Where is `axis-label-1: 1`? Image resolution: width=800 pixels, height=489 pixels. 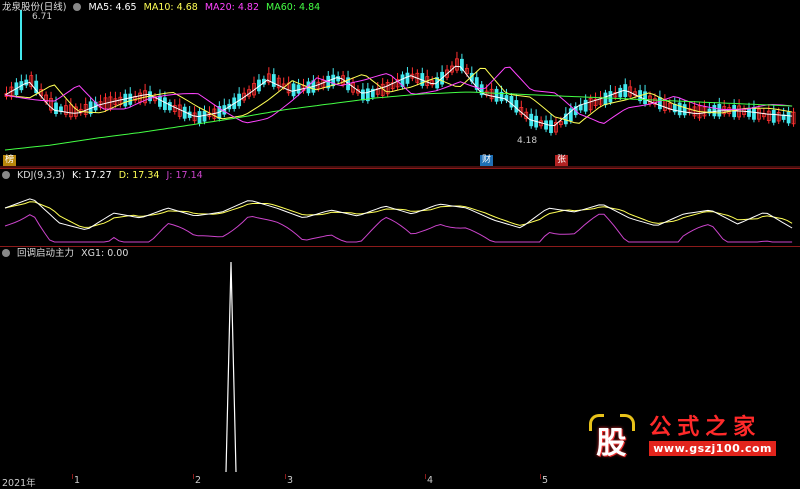
axis-label-1: 1 is located at coordinates (77, 480).